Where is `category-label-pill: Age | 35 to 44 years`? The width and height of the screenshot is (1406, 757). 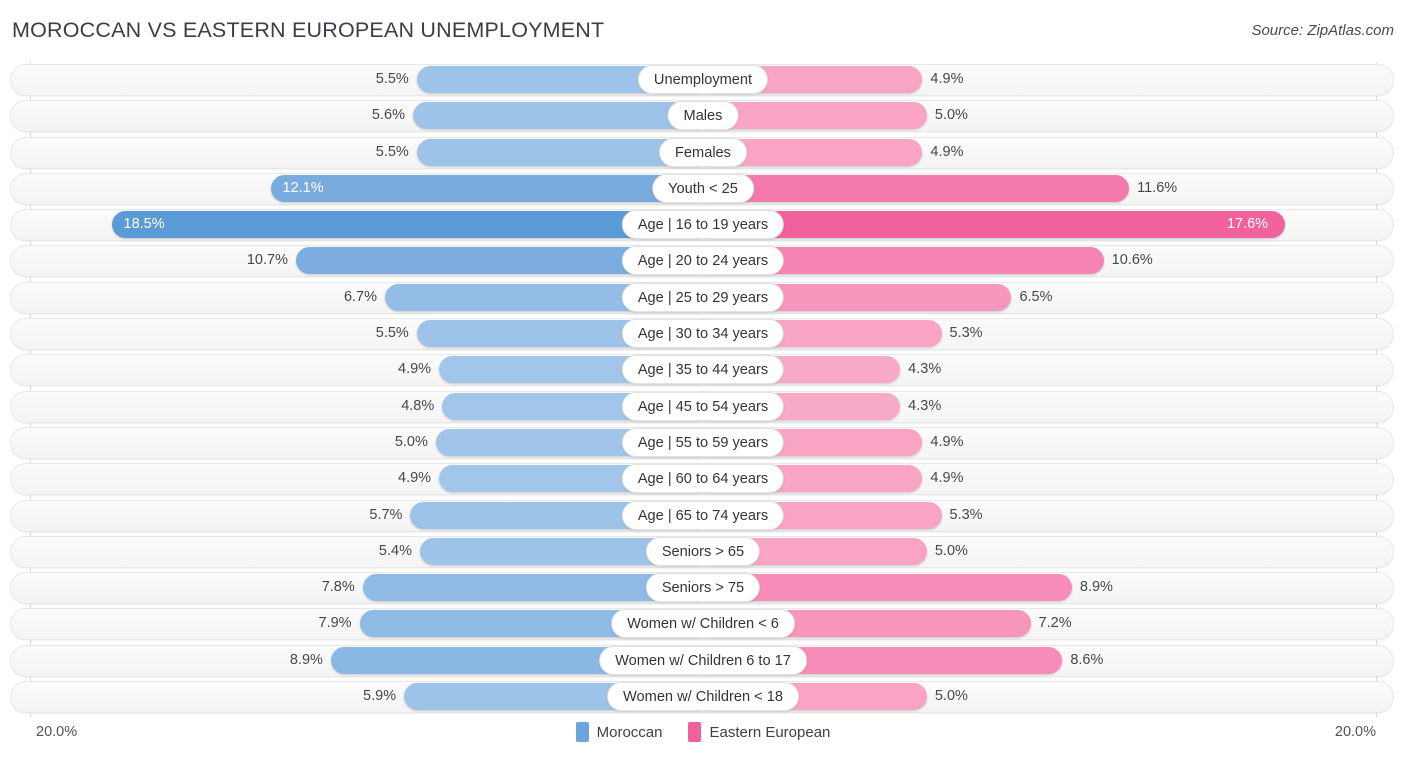 category-label-pill: Age | 35 to 44 years is located at coordinates (703, 370).